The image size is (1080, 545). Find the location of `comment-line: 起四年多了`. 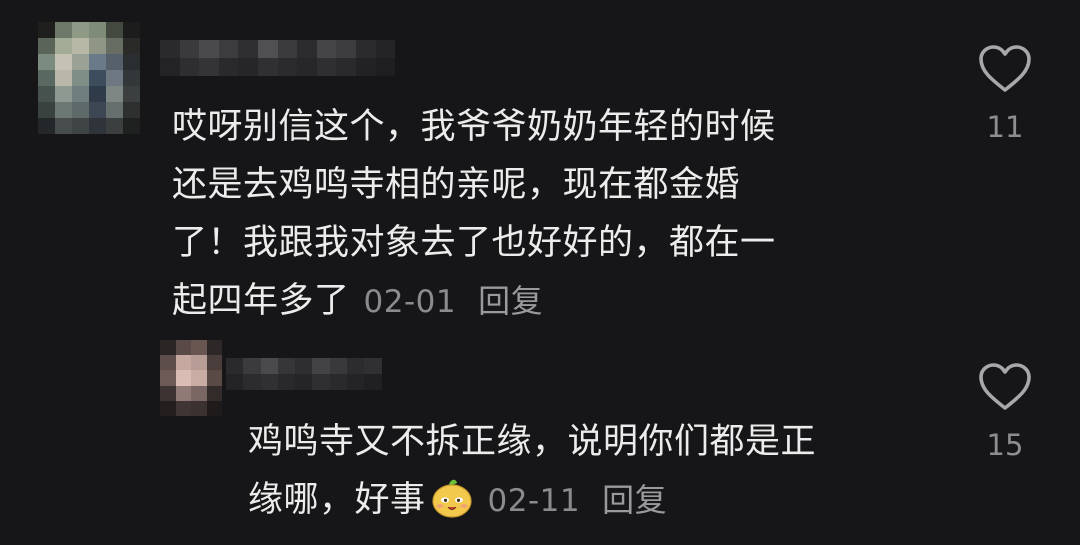

comment-line: 起四年多了 is located at coordinates (261, 301).